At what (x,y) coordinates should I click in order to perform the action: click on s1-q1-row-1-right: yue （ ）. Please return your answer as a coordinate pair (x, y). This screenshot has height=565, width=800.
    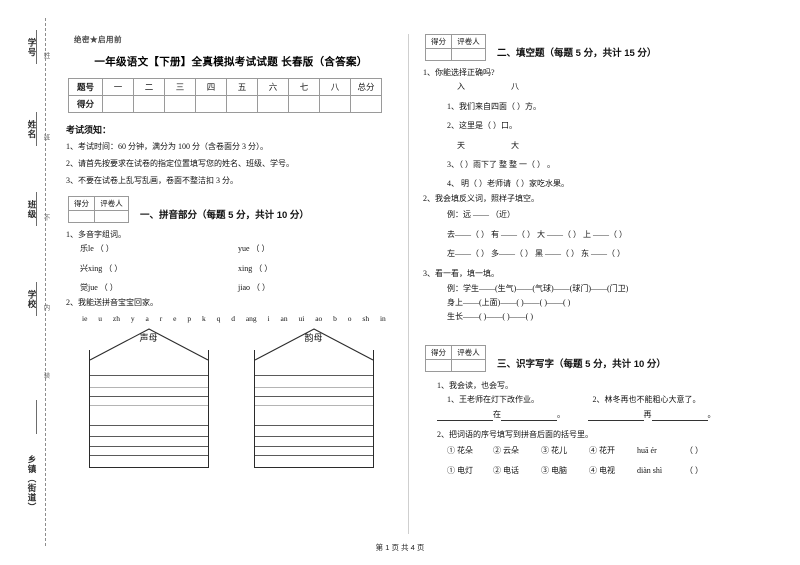
    Looking at the image, I should click on (317, 249).